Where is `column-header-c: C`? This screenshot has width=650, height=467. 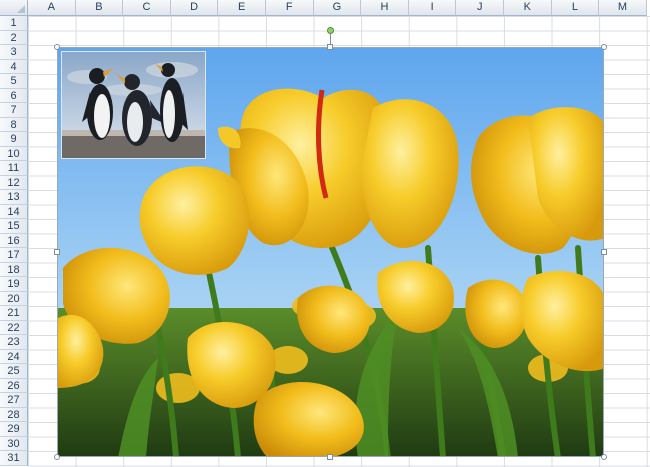 column-header-c: C is located at coordinates (147, 8).